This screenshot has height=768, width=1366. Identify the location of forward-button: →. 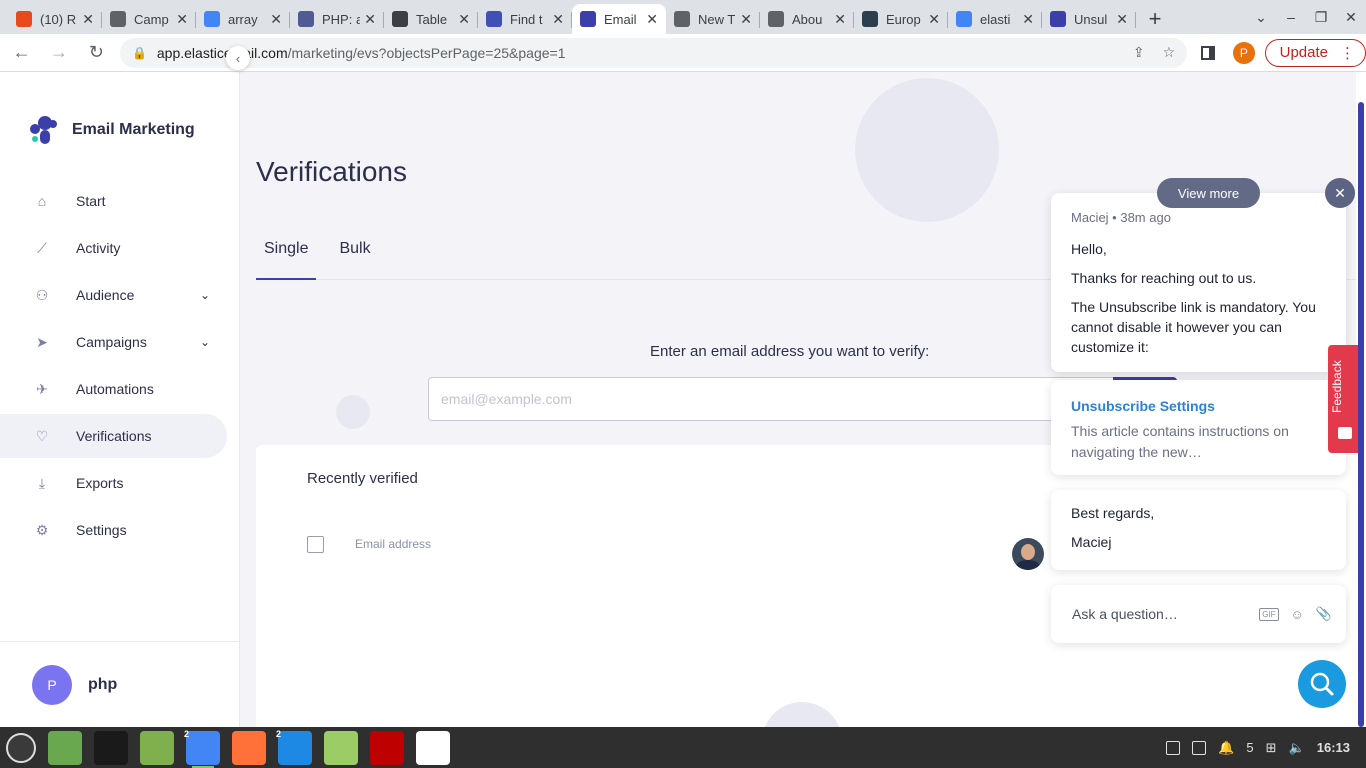
(58, 53).